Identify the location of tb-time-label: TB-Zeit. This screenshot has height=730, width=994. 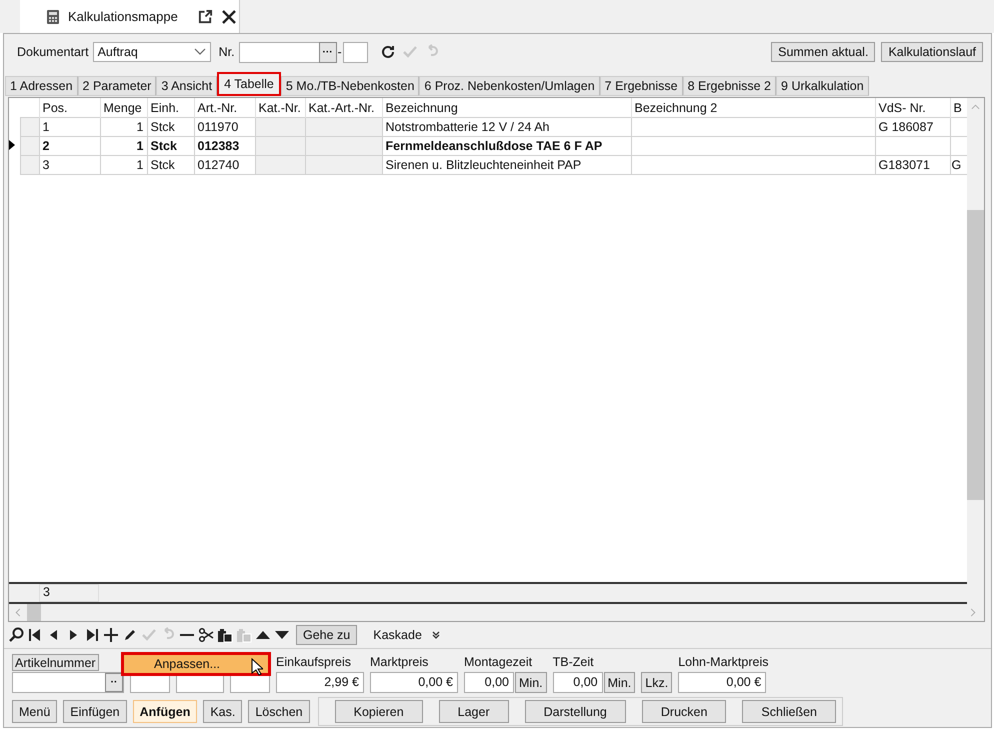
(573, 663).